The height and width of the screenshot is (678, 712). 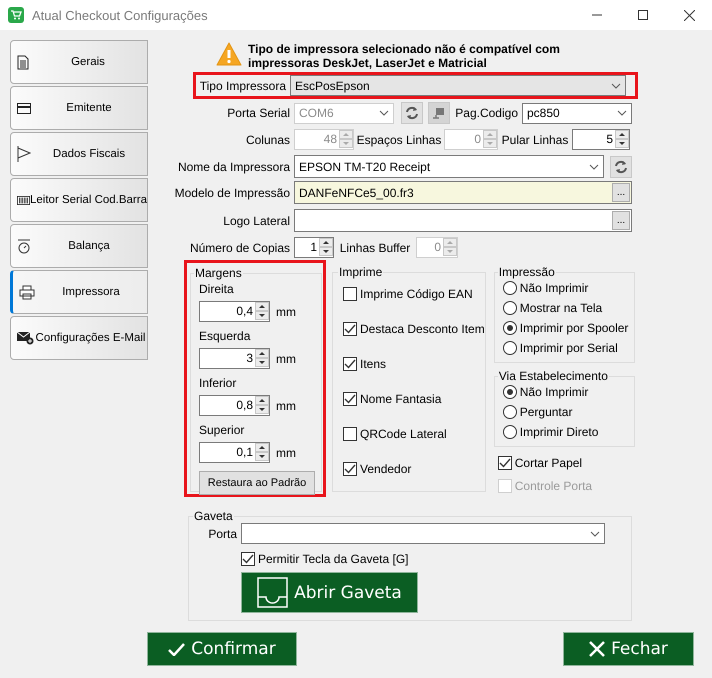 What do you see at coordinates (24, 154) in the screenshot?
I see `flag-icon` at bounding box center [24, 154].